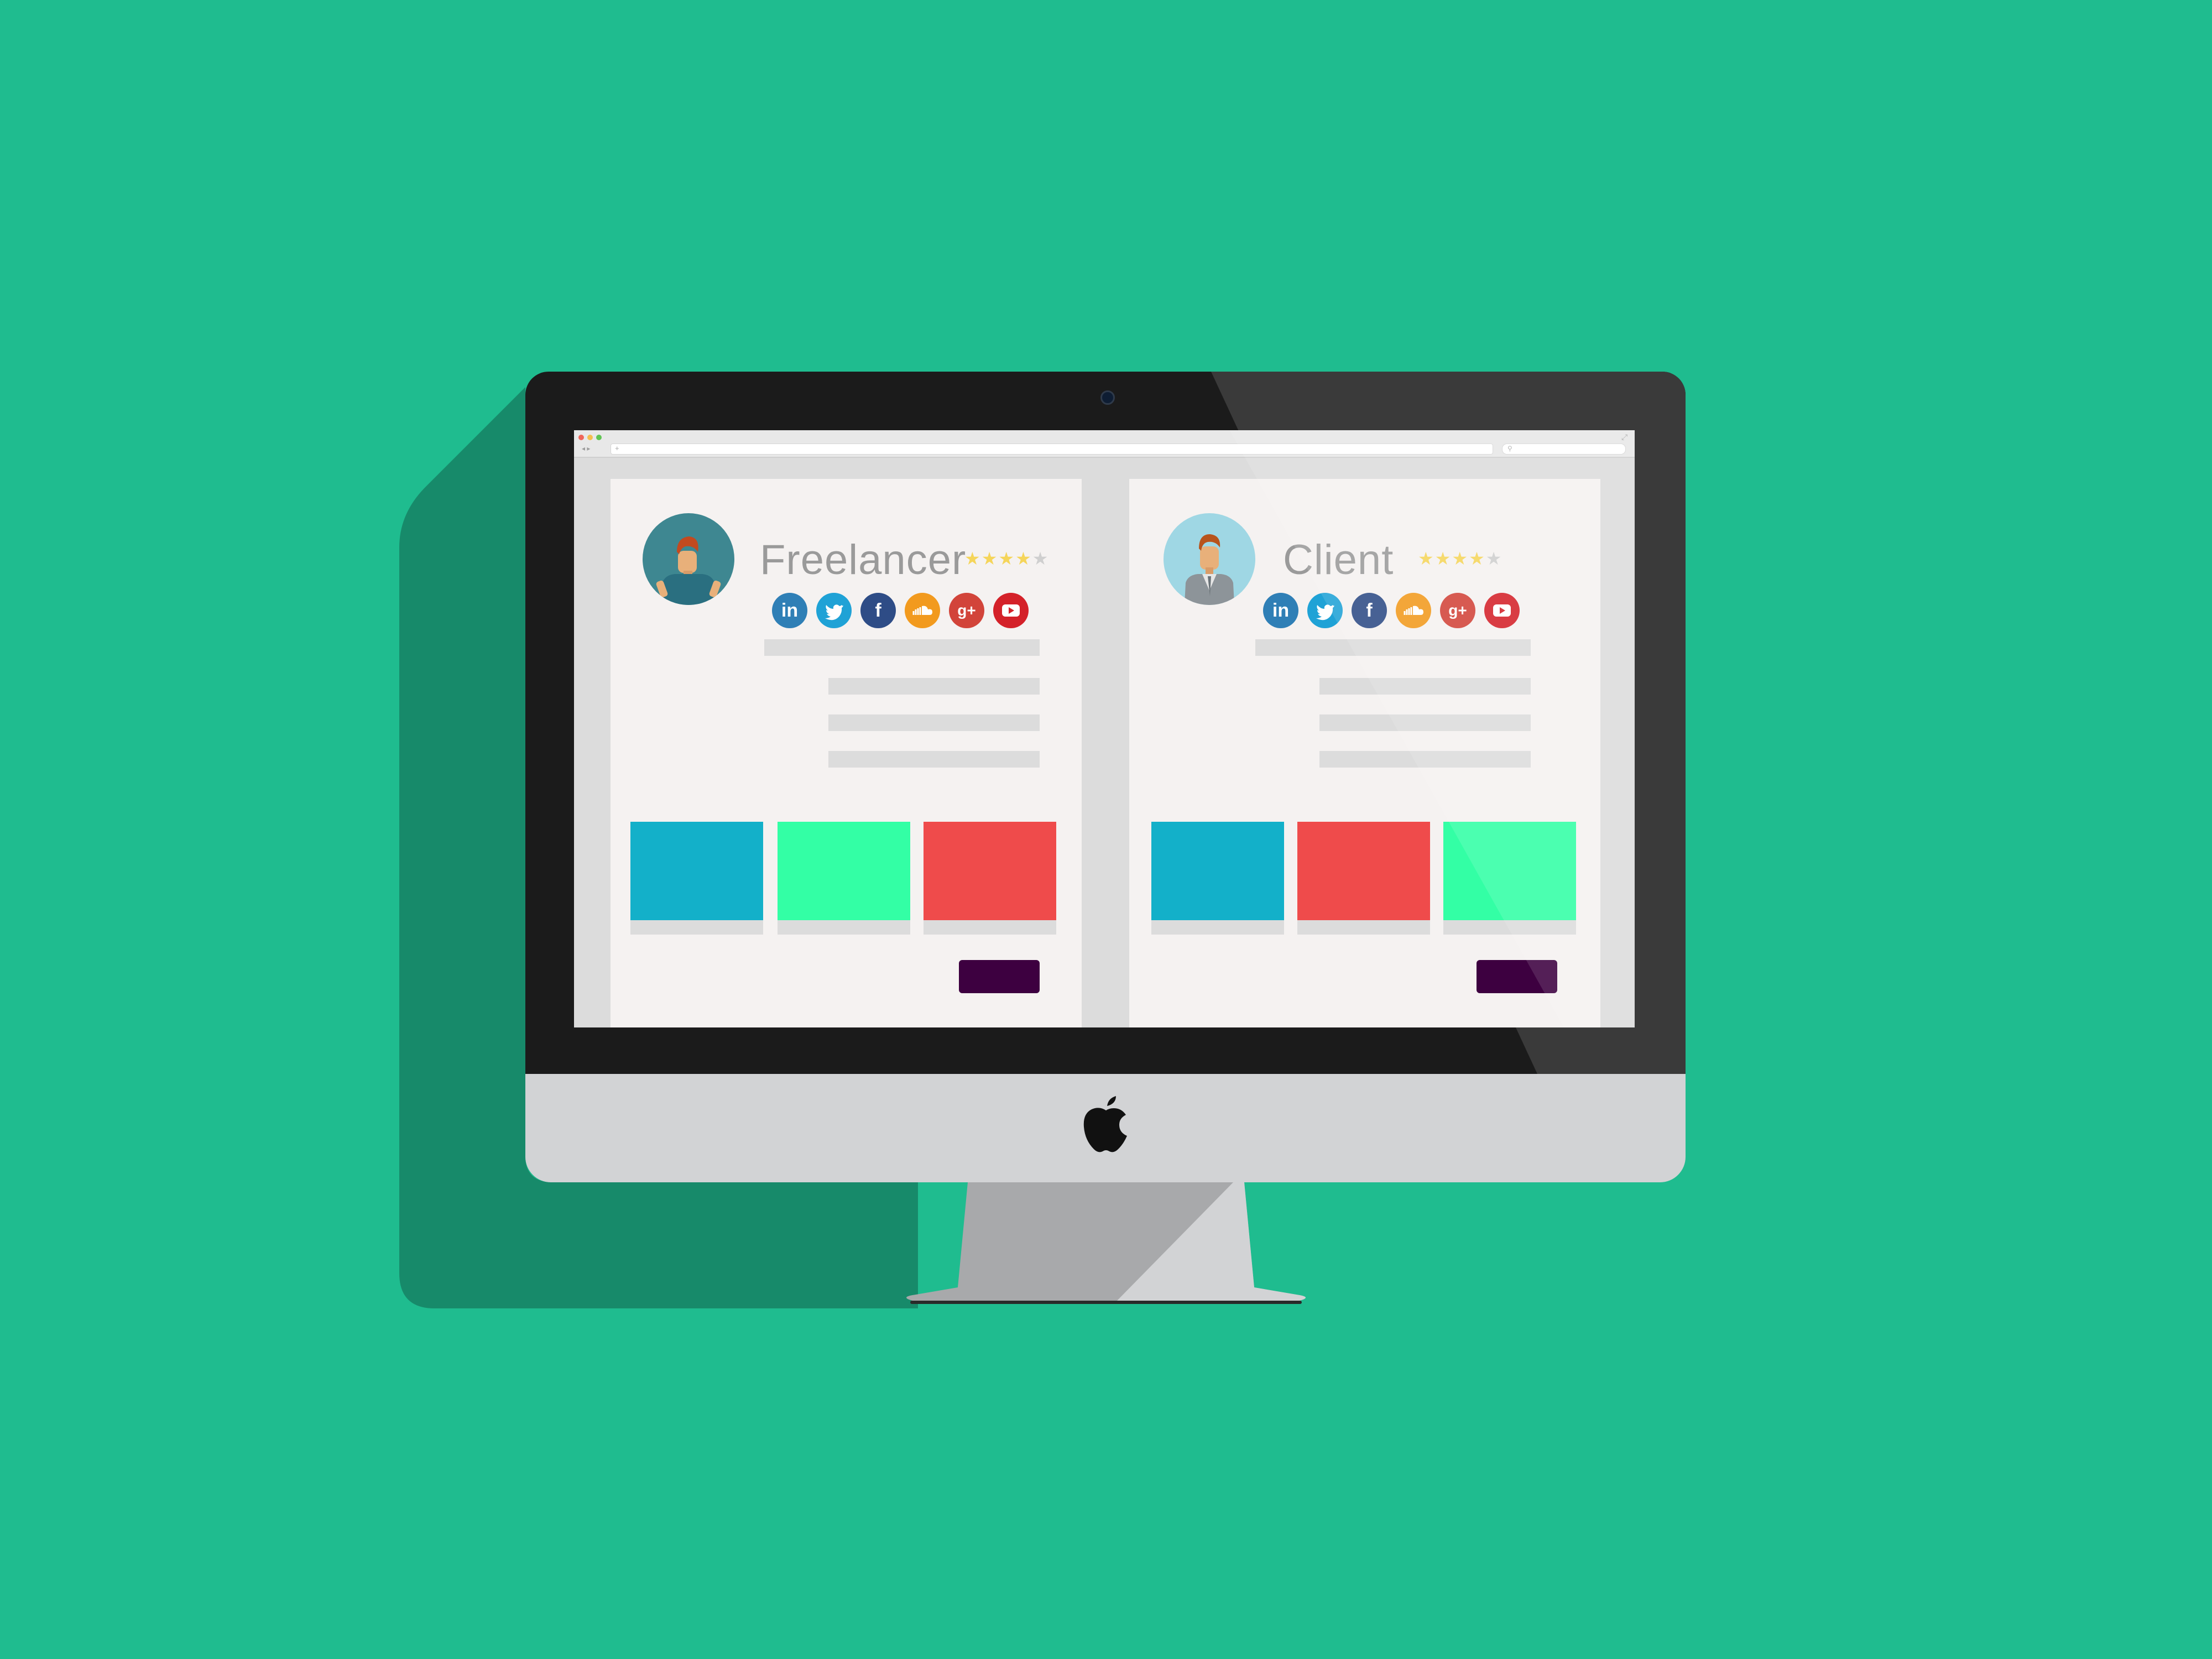 Image resolution: width=2212 pixels, height=1659 pixels. Describe the element at coordinates (688, 570) in the screenshot. I see `freelancer-person-icon` at that location.